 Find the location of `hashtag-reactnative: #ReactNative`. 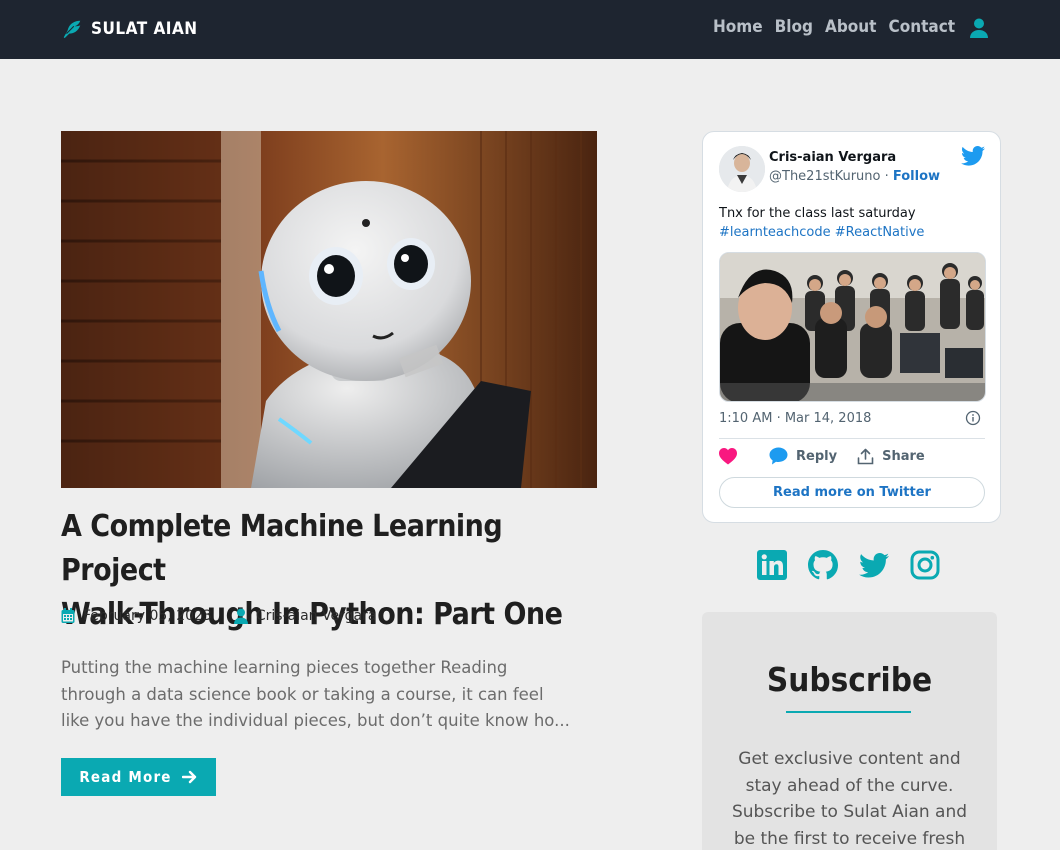

hashtag-reactnative: #ReactNative is located at coordinates (880, 232).